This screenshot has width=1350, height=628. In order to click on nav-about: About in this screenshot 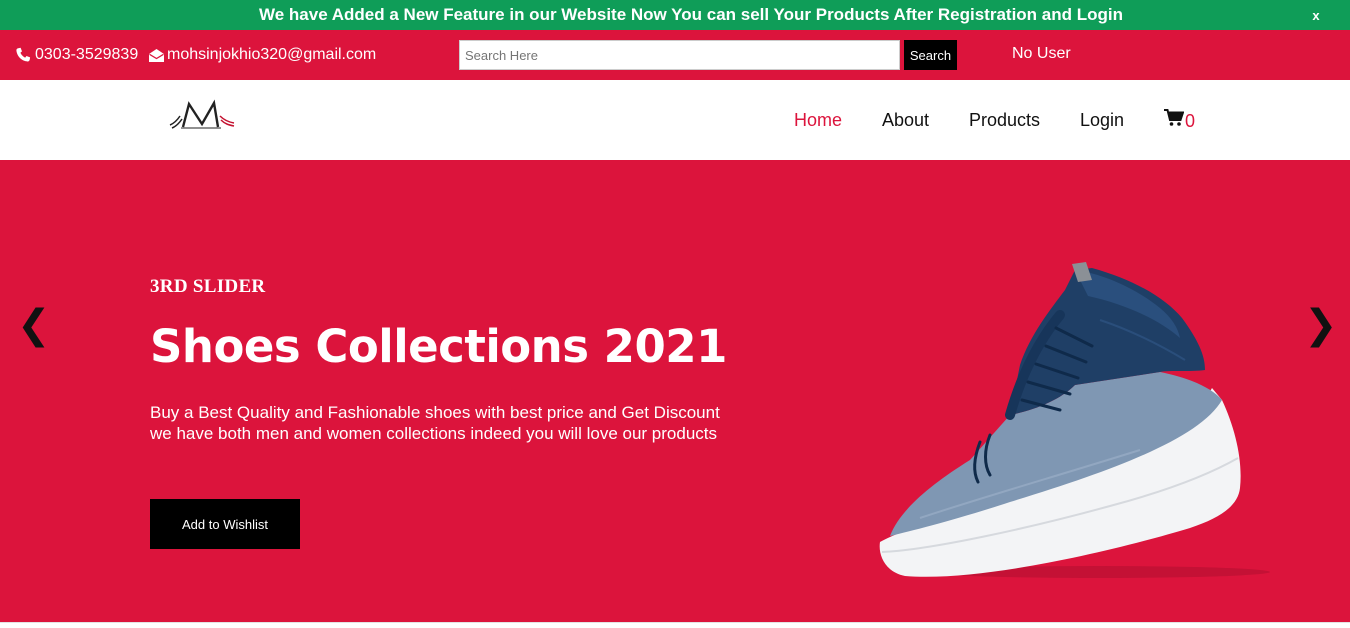, I will do `click(905, 120)`.